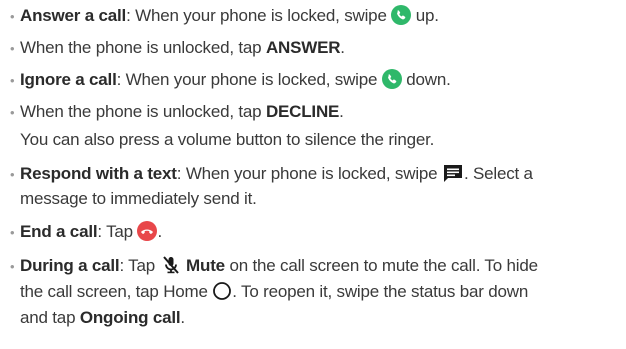 This screenshot has width=626, height=349. Describe the element at coordinates (303, 47) in the screenshot. I see `answer-label: ANSWER` at that location.